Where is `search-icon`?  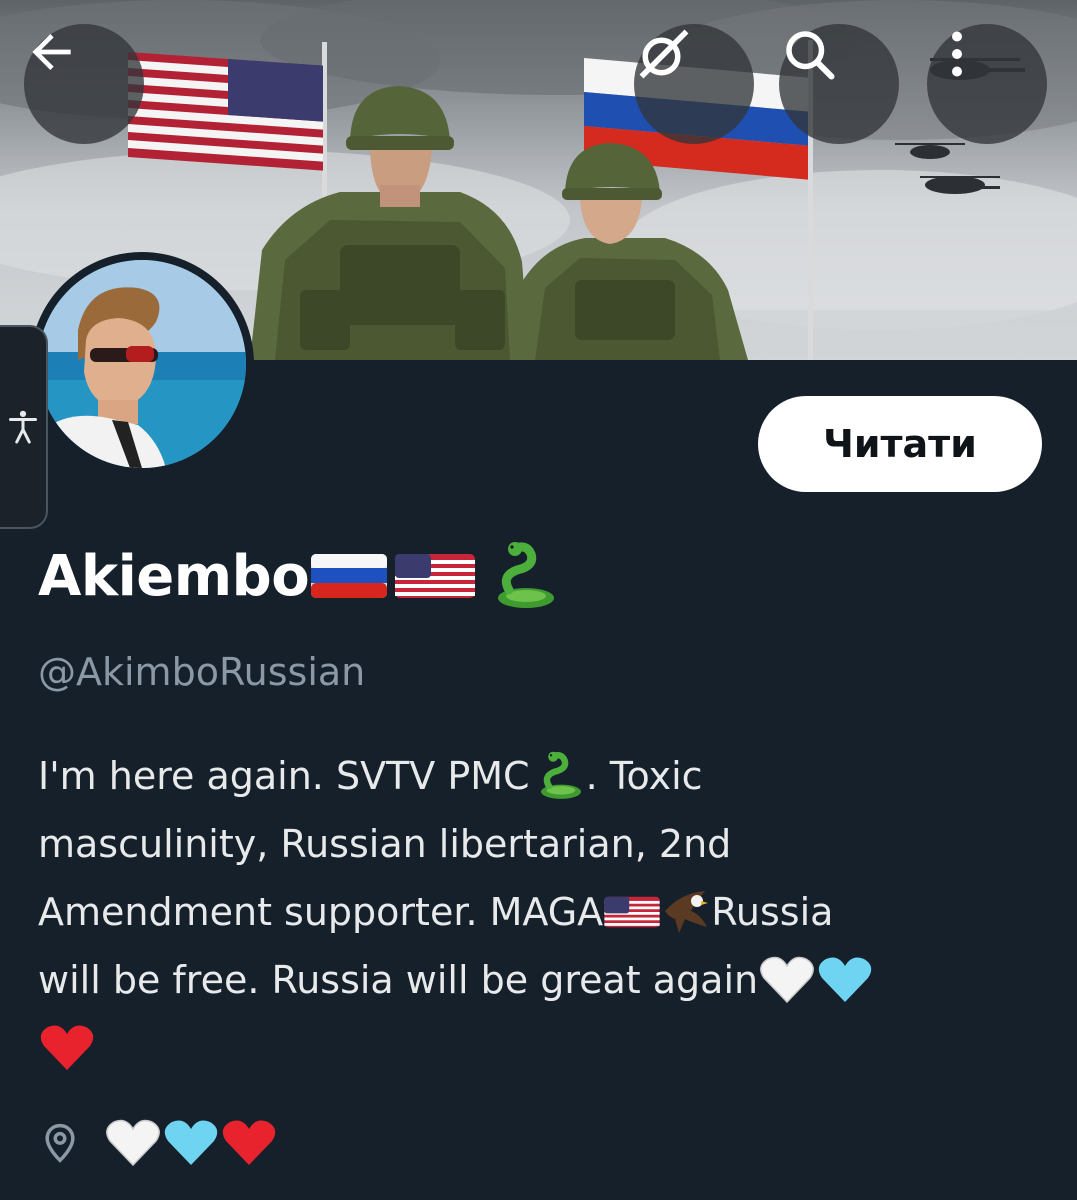 search-icon is located at coordinates (810, 55).